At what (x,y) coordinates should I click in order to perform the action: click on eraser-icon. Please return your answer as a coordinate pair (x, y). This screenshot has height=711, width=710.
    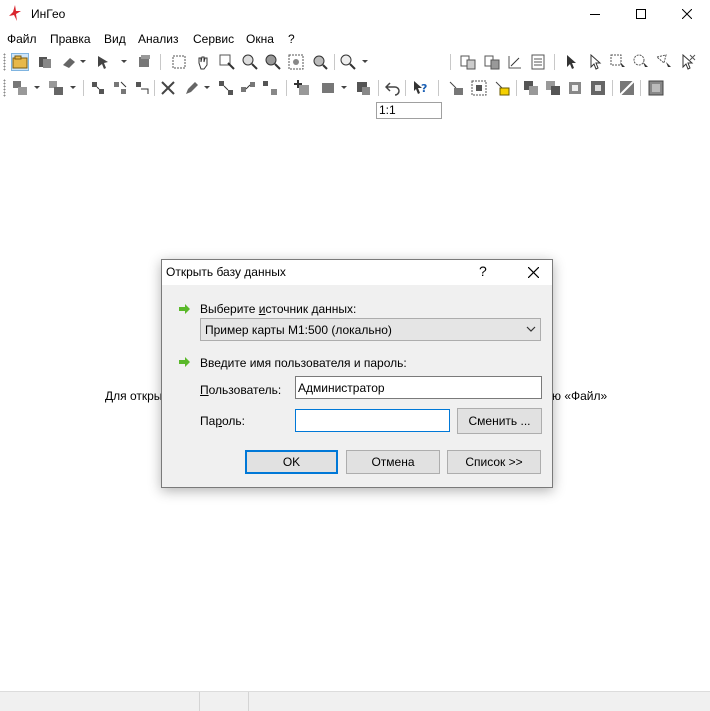
    Looking at the image, I should click on (69, 62).